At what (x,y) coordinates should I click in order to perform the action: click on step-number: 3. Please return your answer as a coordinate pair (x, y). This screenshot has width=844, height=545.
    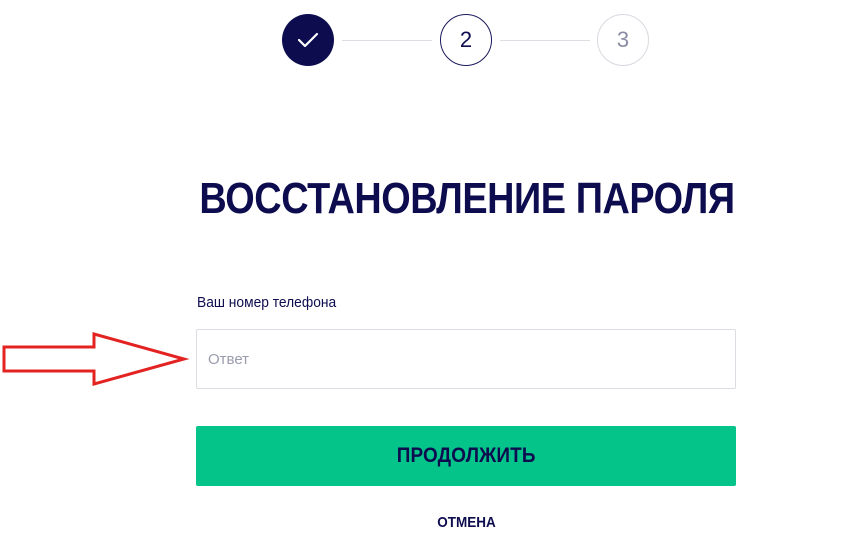
    Looking at the image, I should click on (623, 39).